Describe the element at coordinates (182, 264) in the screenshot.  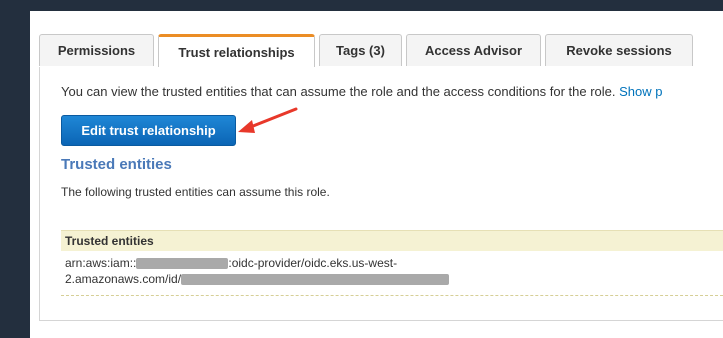
I see `redacted-account-id` at that location.